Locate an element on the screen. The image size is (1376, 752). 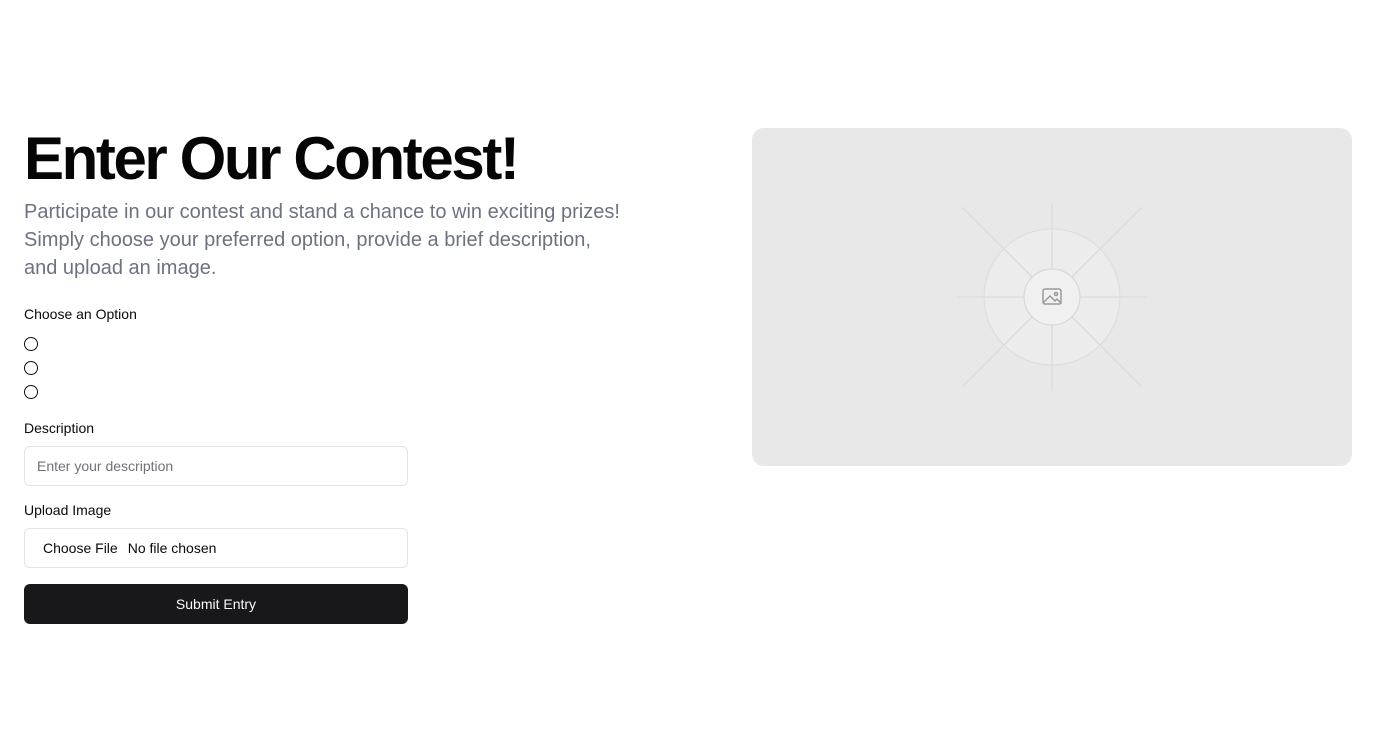
placeholder-graphic is located at coordinates (1052, 297).